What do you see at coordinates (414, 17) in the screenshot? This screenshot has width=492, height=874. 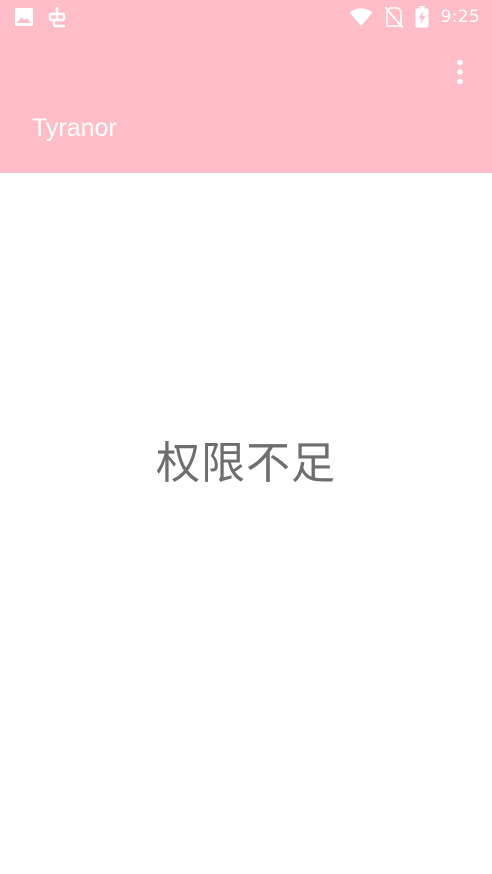 I see `status-bar-right: 9:25` at bounding box center [414, 17].